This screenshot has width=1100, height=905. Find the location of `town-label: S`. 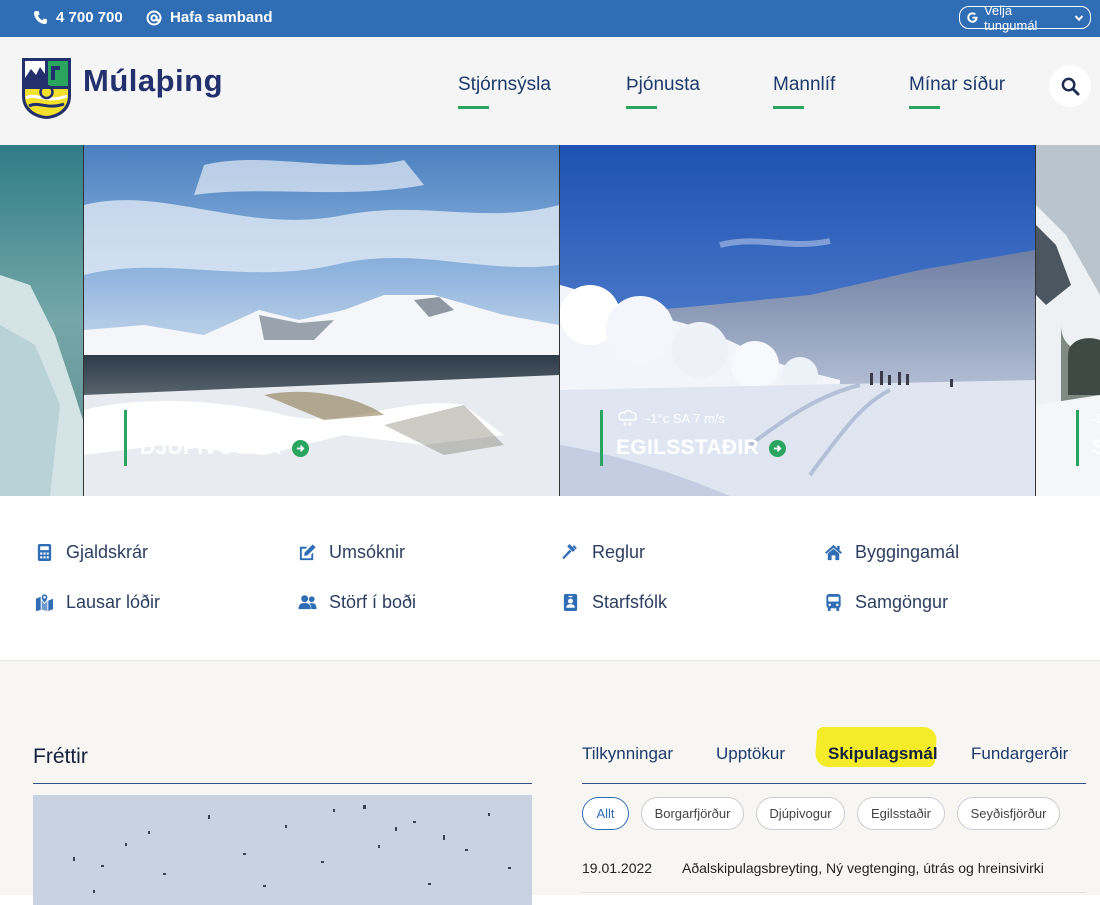

town-label: S is located at coordinates (1096, 447).